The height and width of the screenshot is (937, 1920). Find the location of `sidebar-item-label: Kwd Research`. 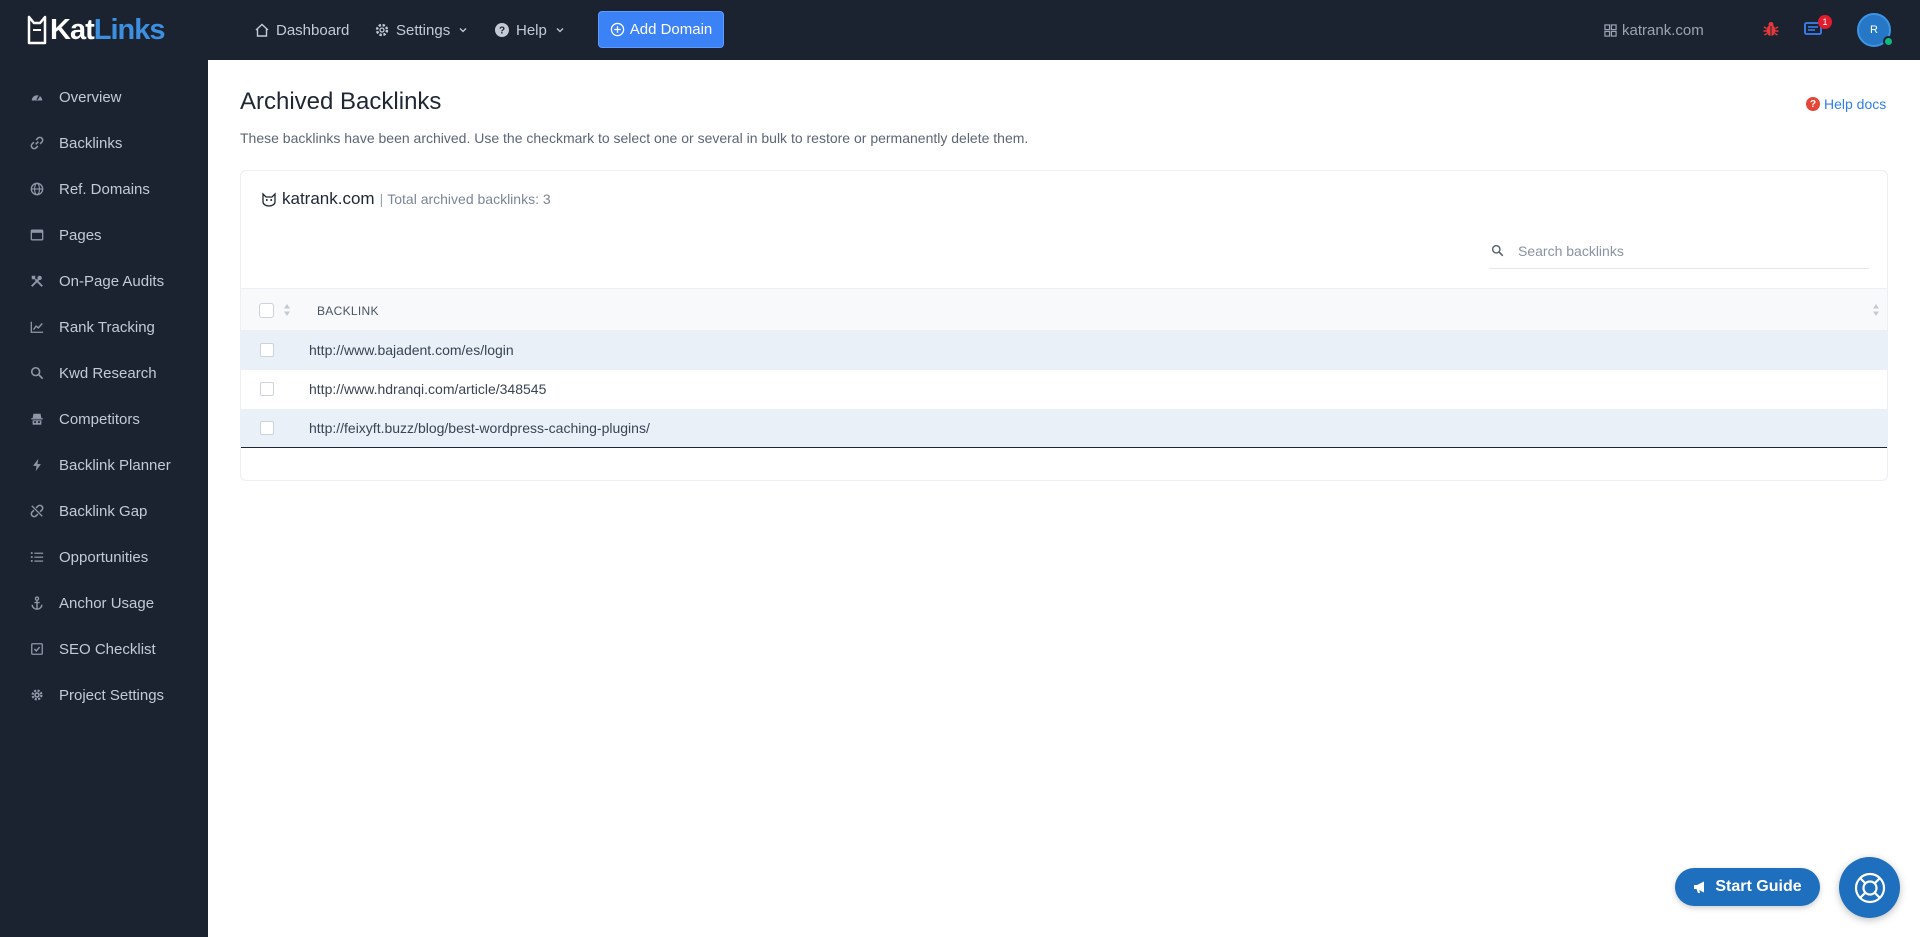

sidebar-item-label: Kwd Research is located at coordinates (108, 373).